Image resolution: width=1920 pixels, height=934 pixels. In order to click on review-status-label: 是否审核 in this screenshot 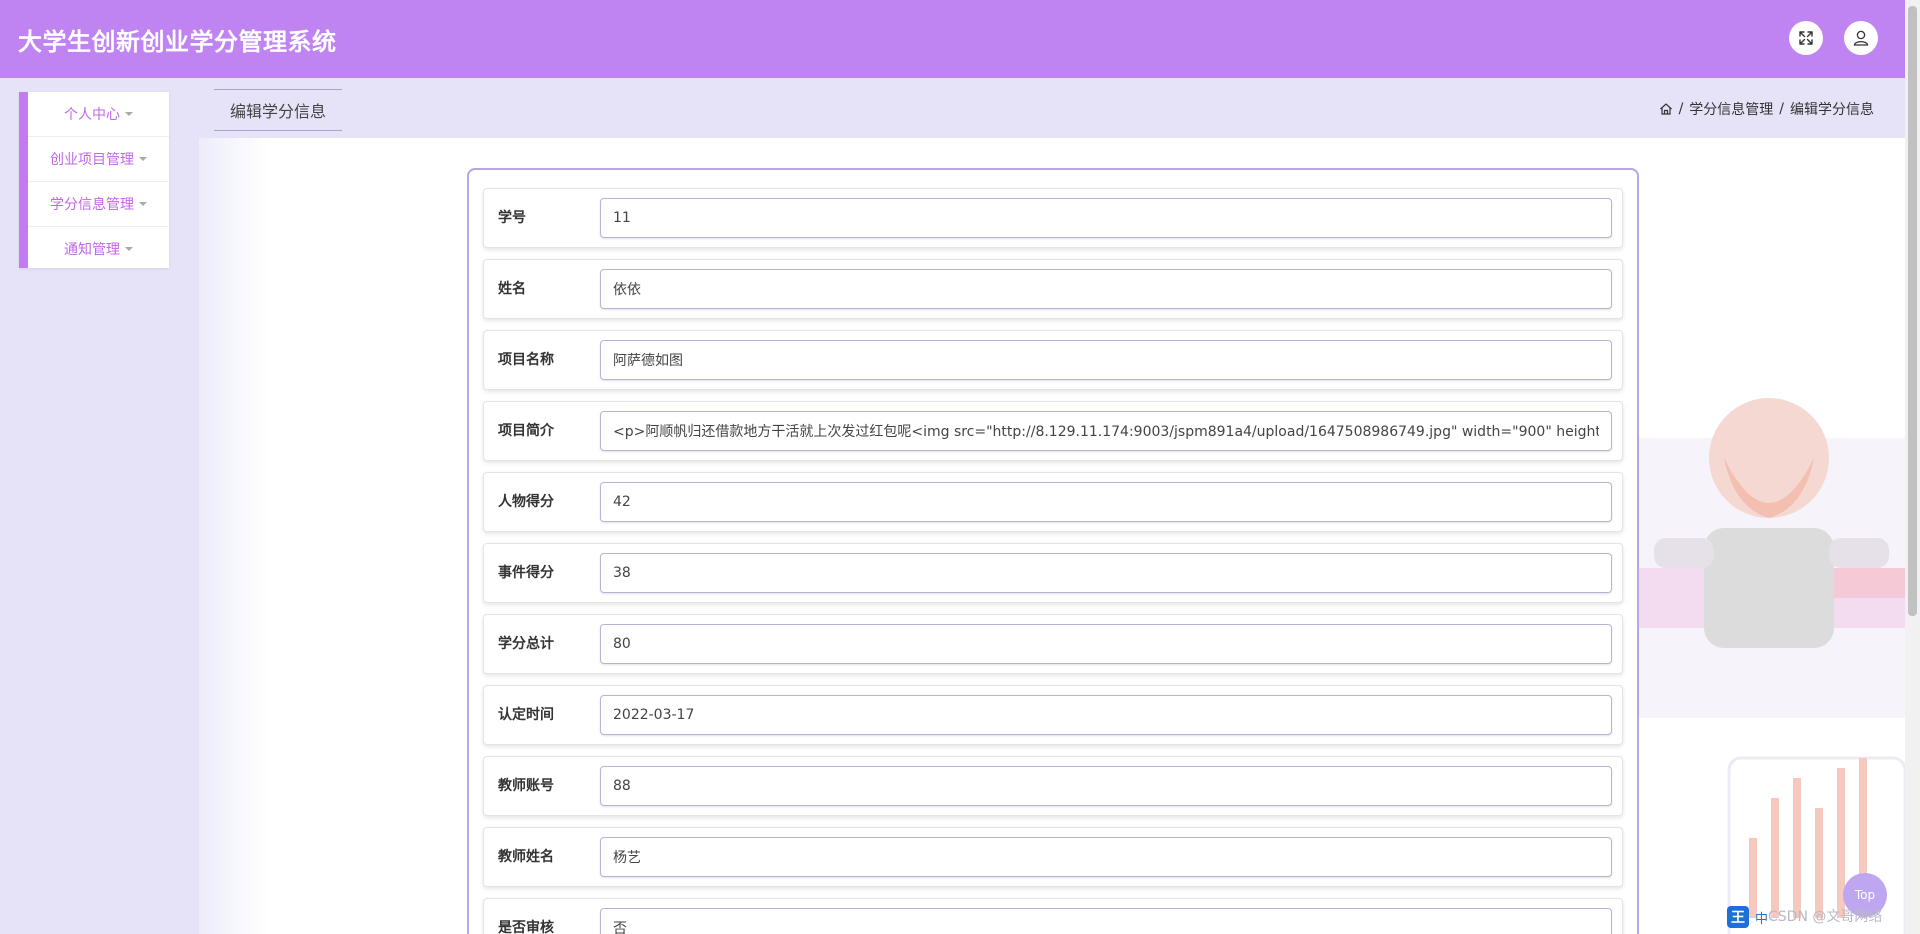, I will do `click(526, 927)`.